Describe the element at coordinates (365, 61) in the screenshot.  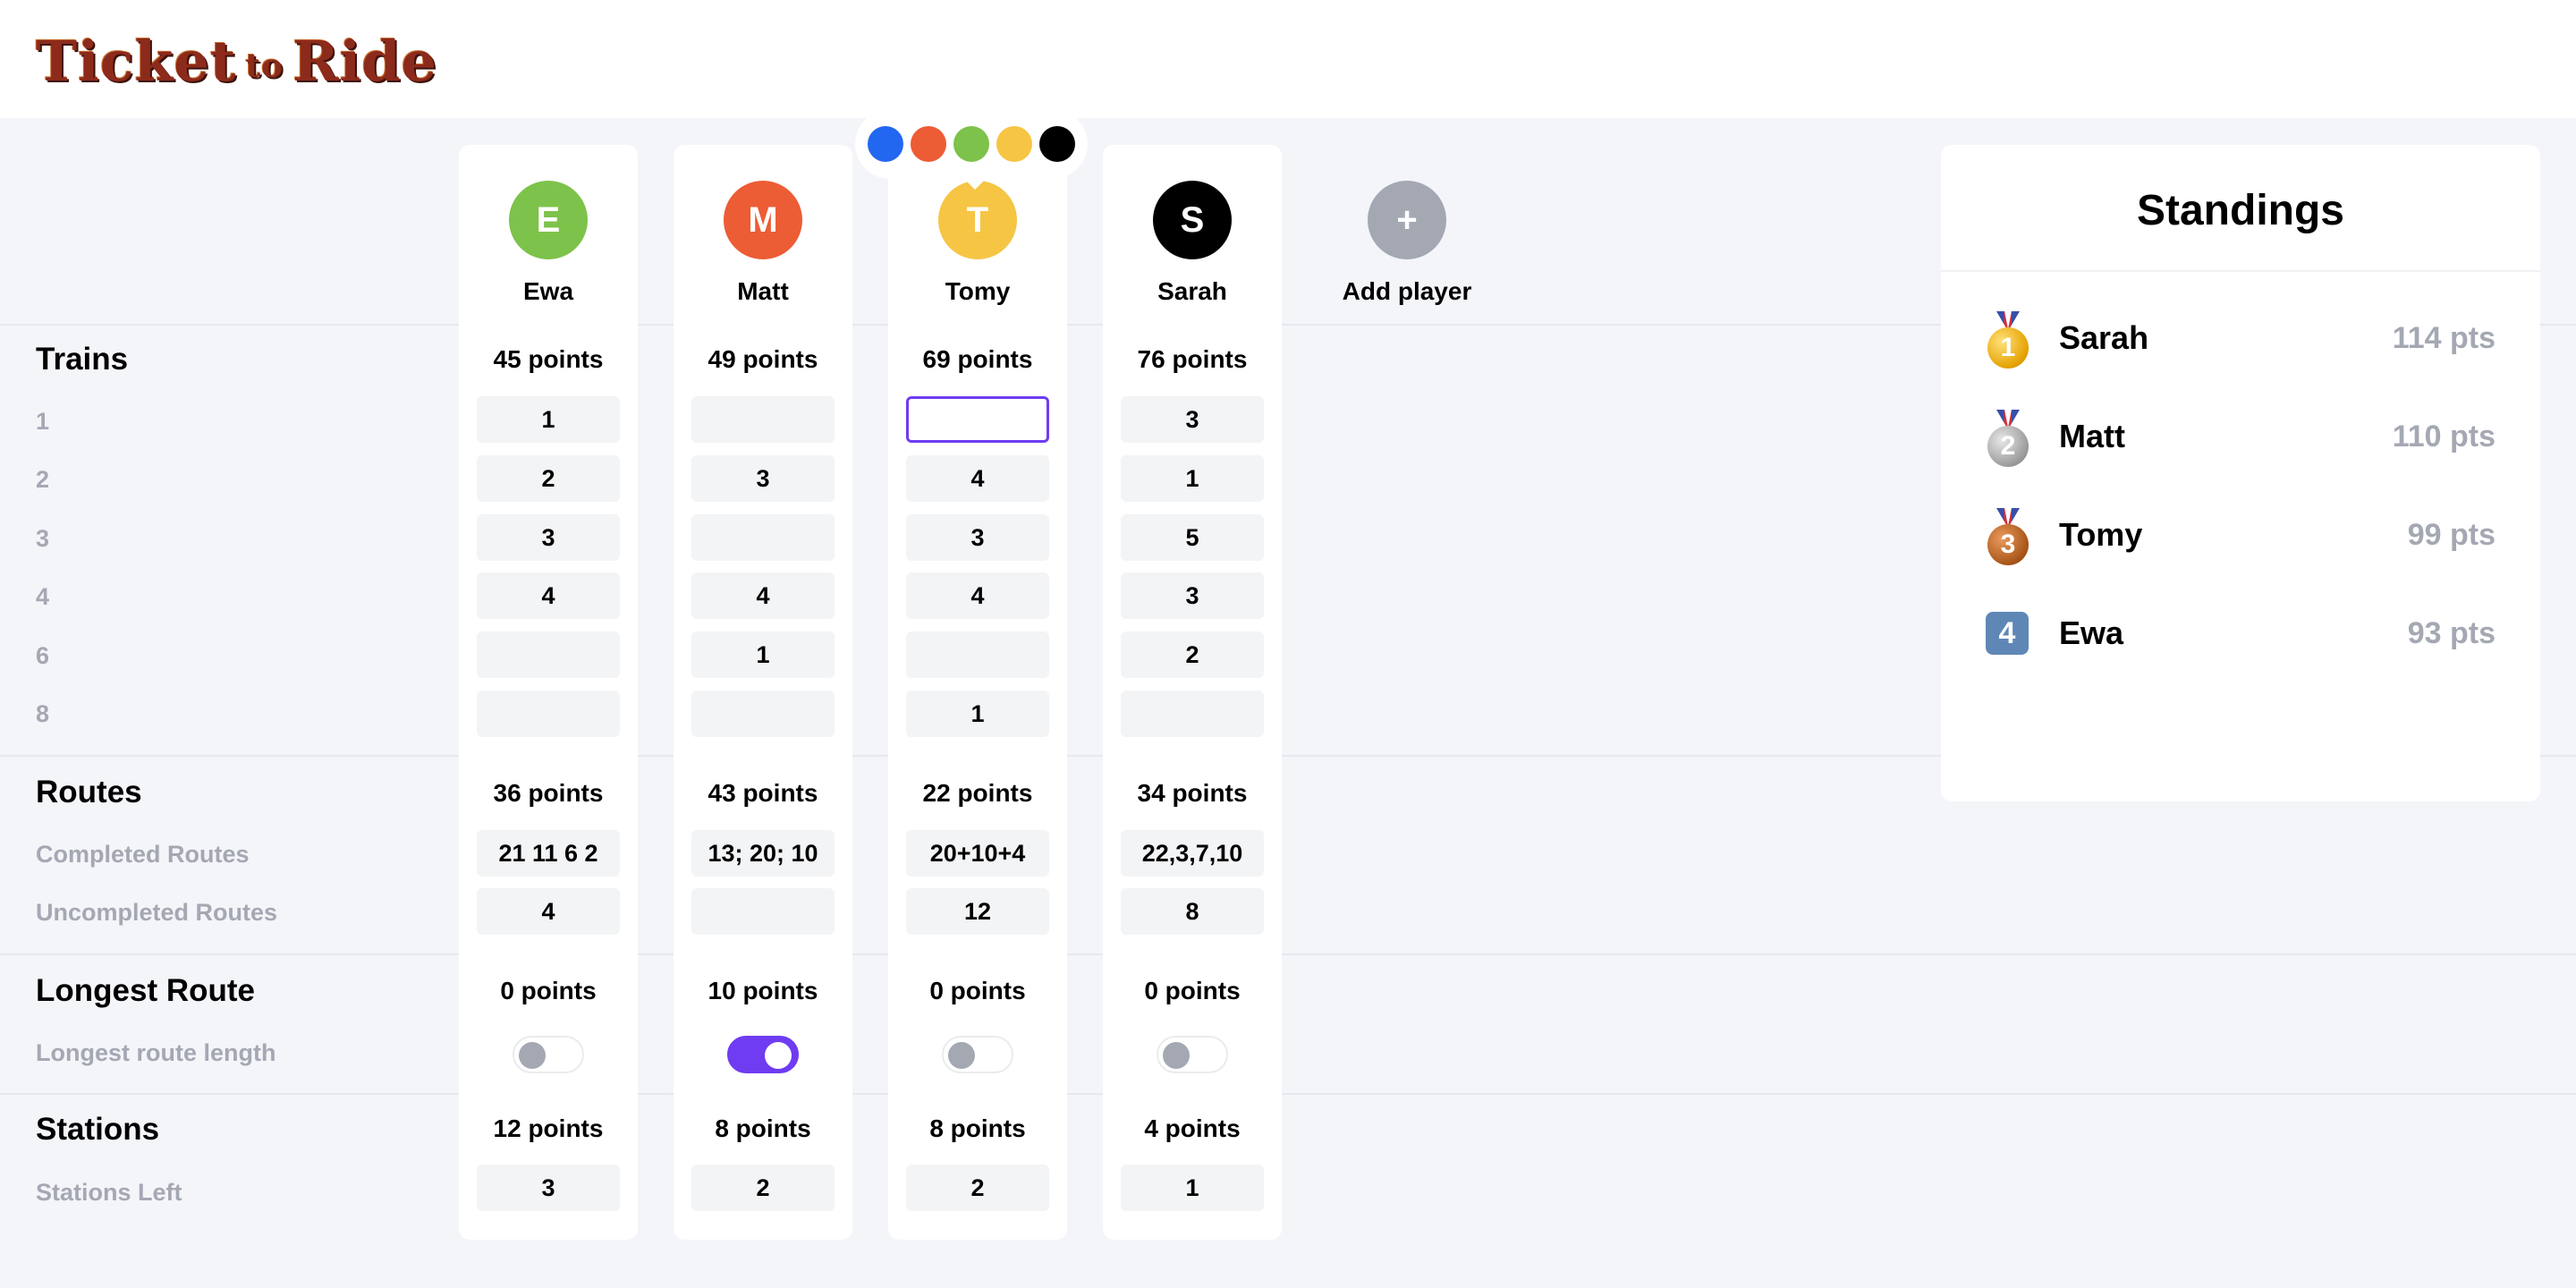
I see `logo-word-ride: Ride` at that location.